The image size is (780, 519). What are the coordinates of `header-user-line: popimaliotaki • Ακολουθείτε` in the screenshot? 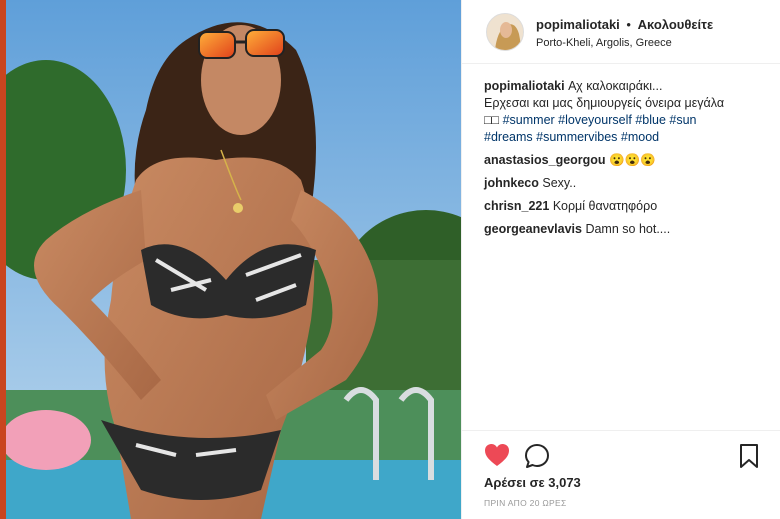 It's located at (624, 24).